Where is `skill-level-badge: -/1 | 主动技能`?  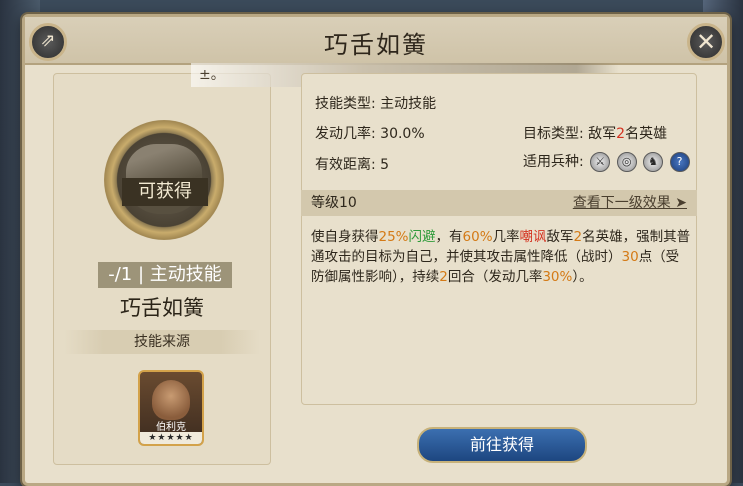 skill-level-badge: -/1 | 主动技能 is located at coordinates (165, 275).